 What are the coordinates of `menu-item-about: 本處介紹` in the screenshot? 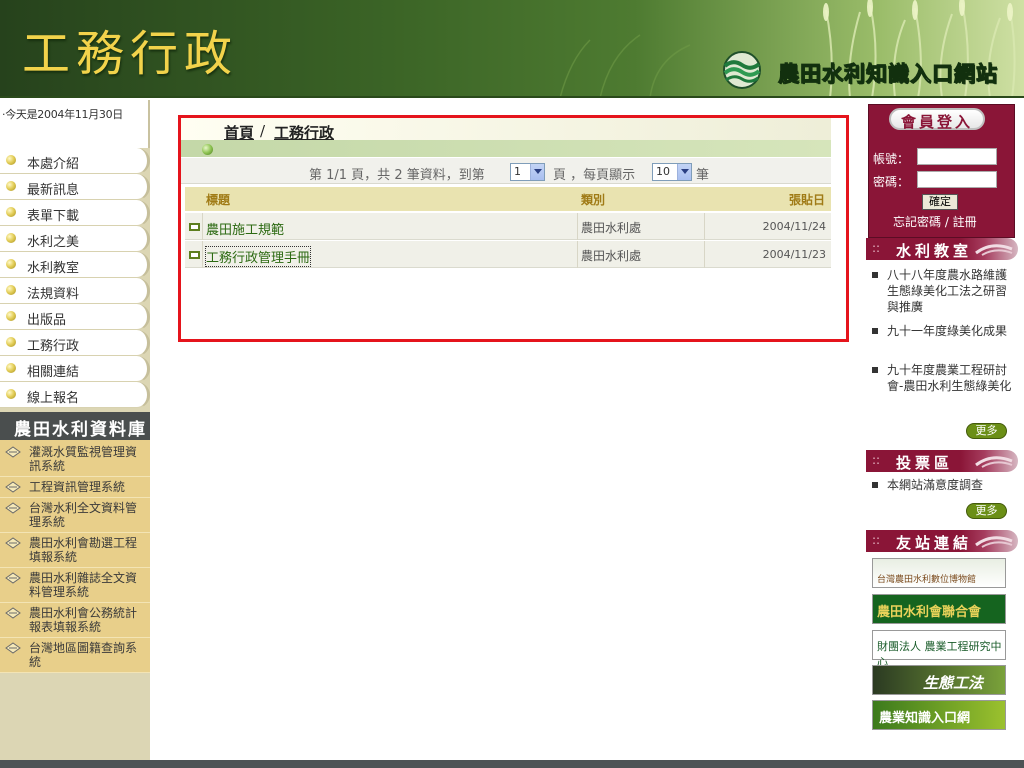 It's located at (75, 161).